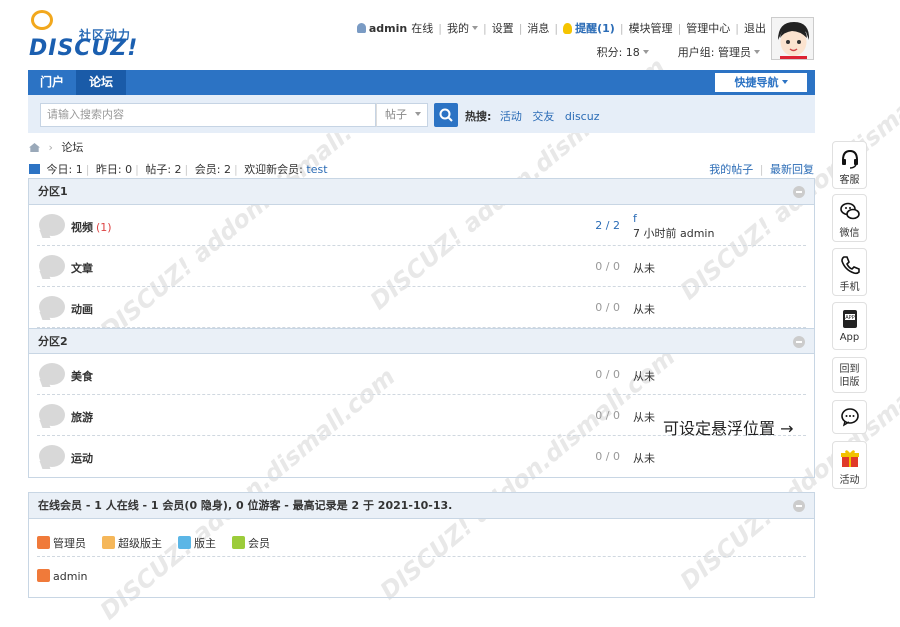  Describe the element at coordinates (623, 52) in the screenshot. I see `points-menu: 积分: 18` at that location.